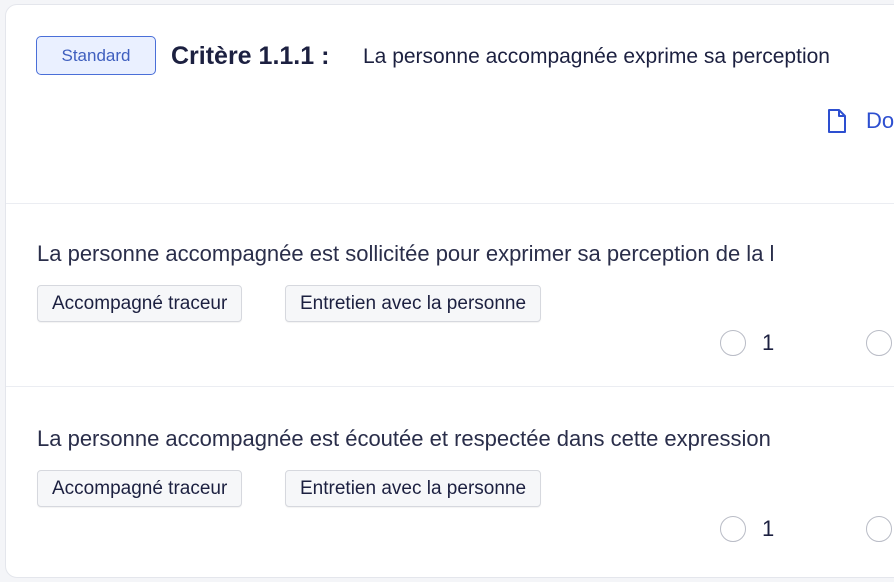 The width and height of the screenshot is (894, 582). I want to click on standard-badge: Standard, so click(96, 55).